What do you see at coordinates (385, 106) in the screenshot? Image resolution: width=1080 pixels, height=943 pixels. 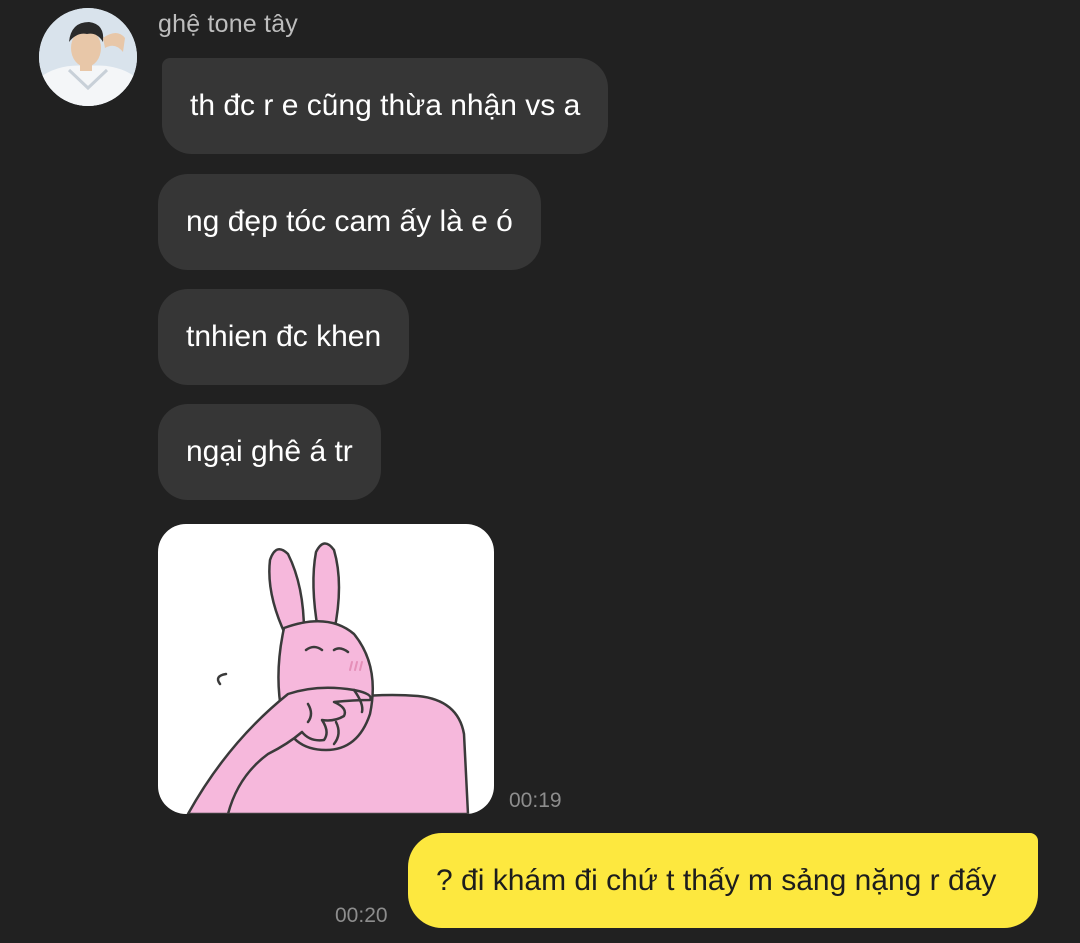 I see `incoming-message: th đc r e cũng thừa nhận vs a` at bounding box center [385, 106].